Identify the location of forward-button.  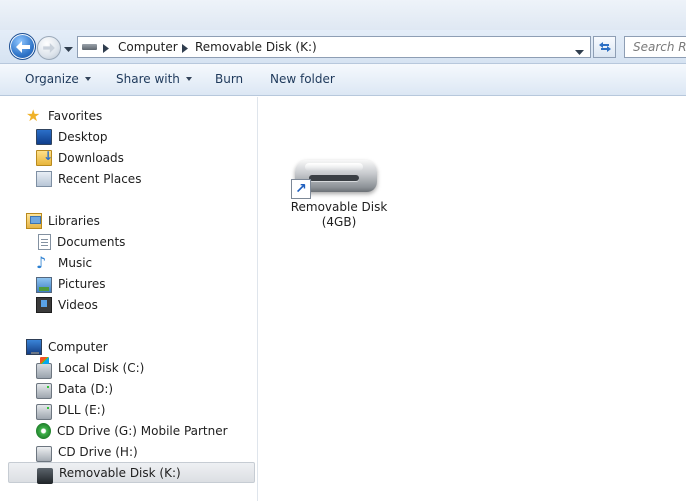
(49, 48).